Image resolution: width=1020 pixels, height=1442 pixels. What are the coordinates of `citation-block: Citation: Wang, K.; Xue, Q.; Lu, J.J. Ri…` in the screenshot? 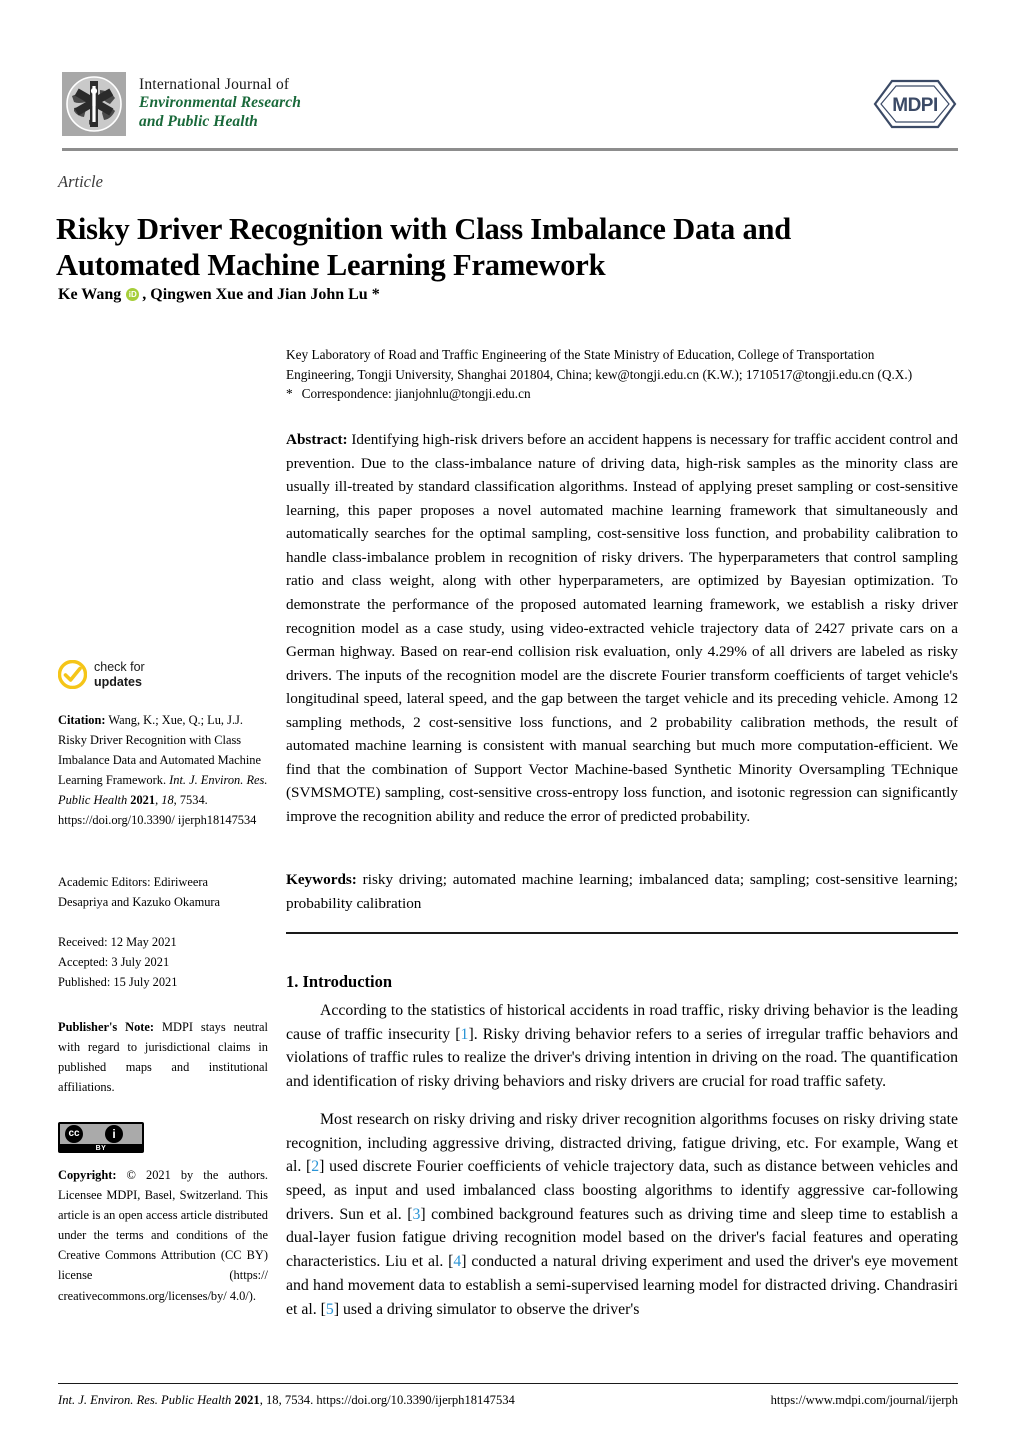 It's located at (163, 770).